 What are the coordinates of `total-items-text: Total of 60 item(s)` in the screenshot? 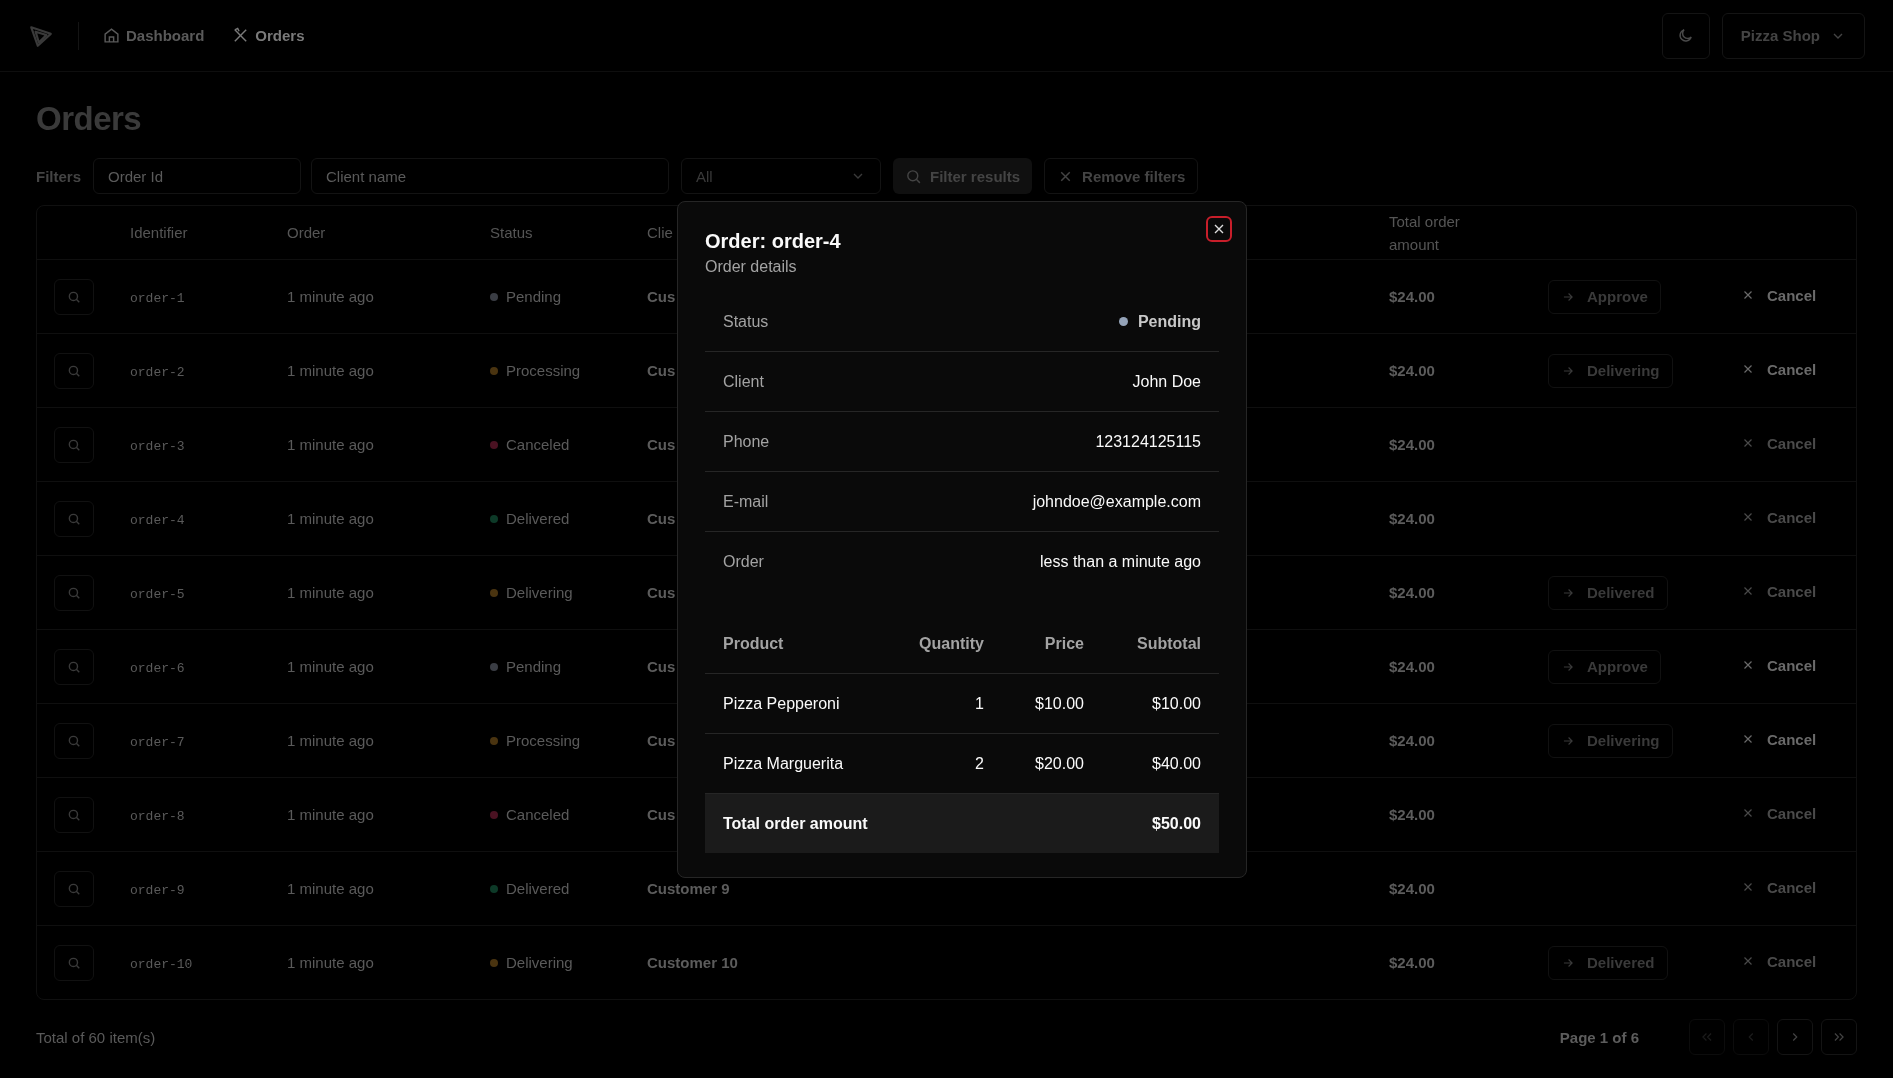 It's located at (96, 1037).